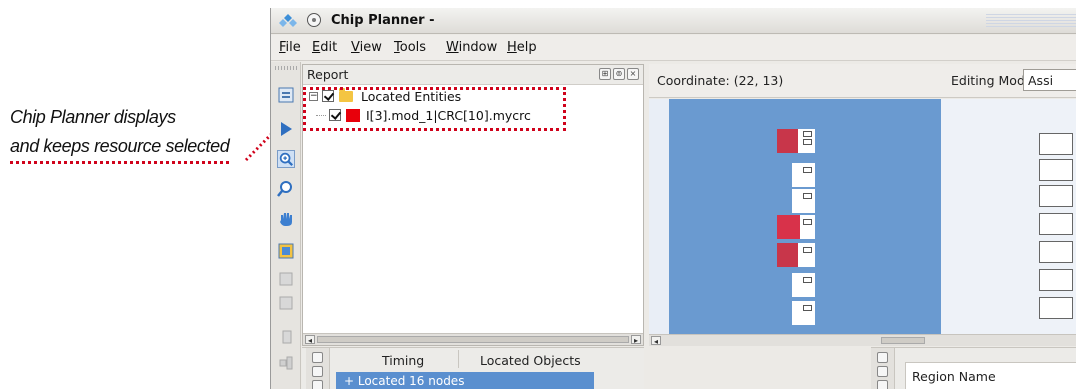 This screenshot has width=1076, height=389. I want to click on editing-mode-select: Assi, so click(1049, 80).